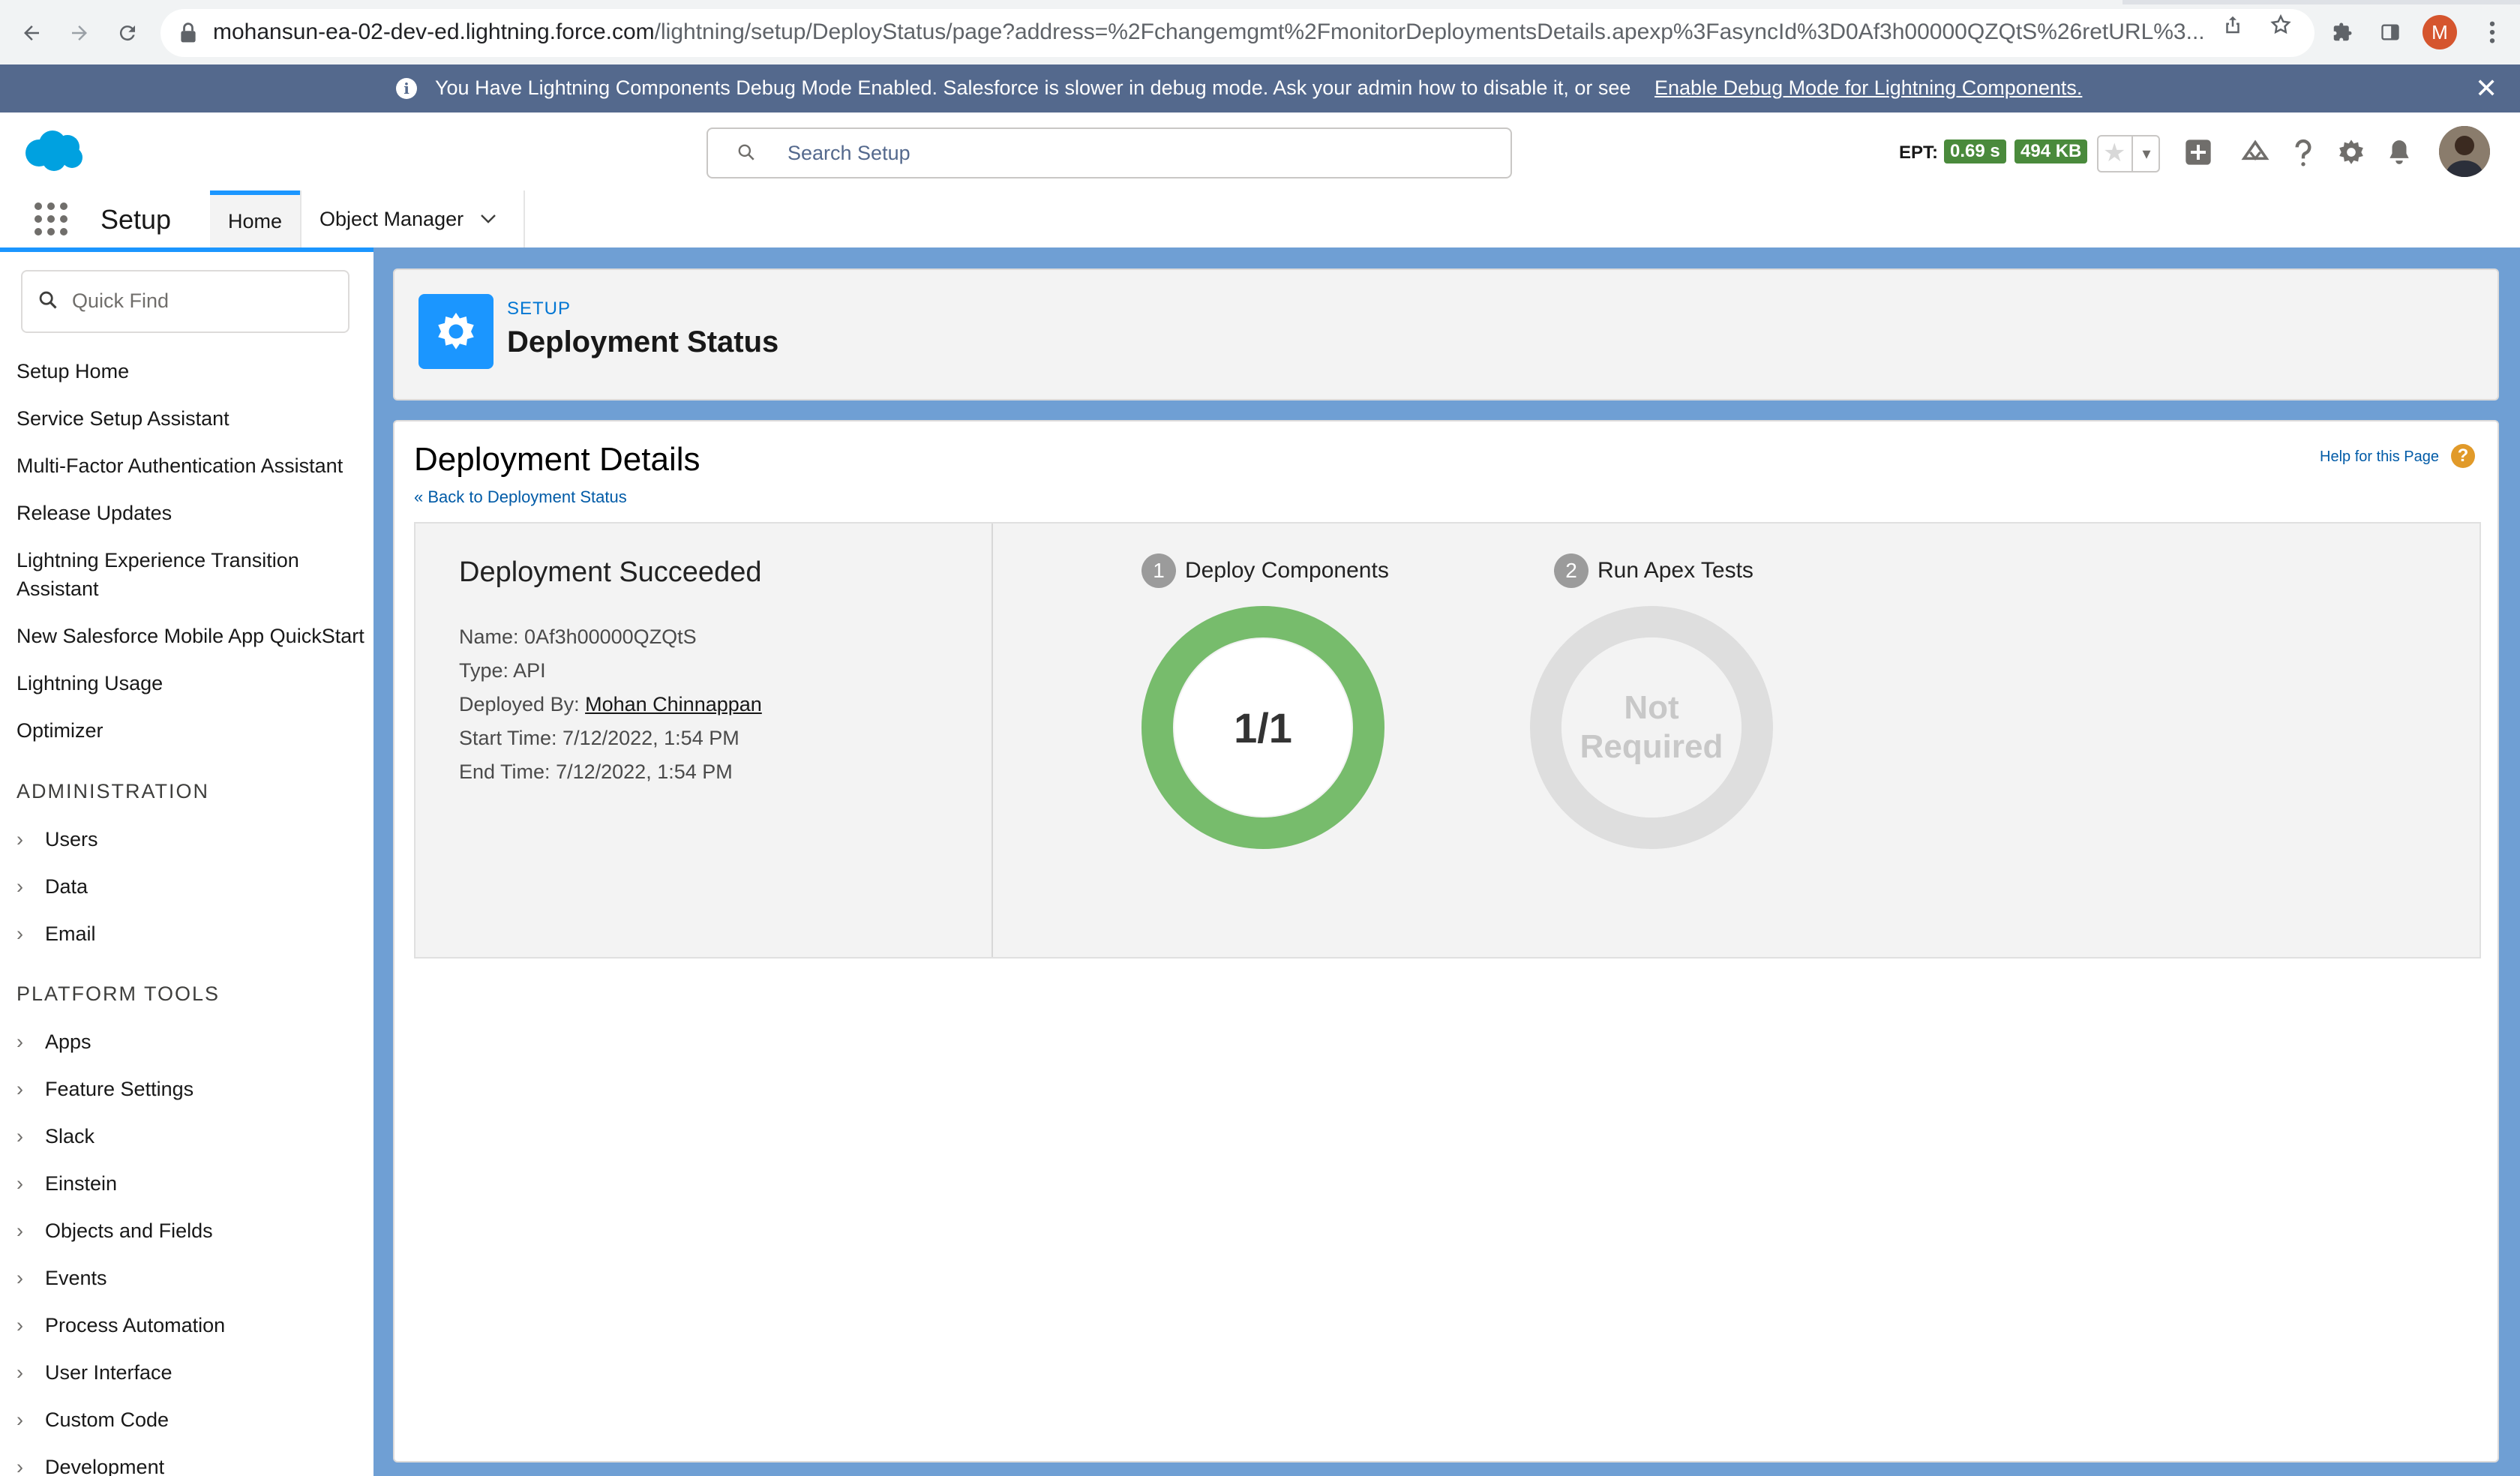 This screenshot has width=2520, height=1476. Describe the element at coordinates (1159, 571) in the screenshot. I see `step-number: 1` at that location.